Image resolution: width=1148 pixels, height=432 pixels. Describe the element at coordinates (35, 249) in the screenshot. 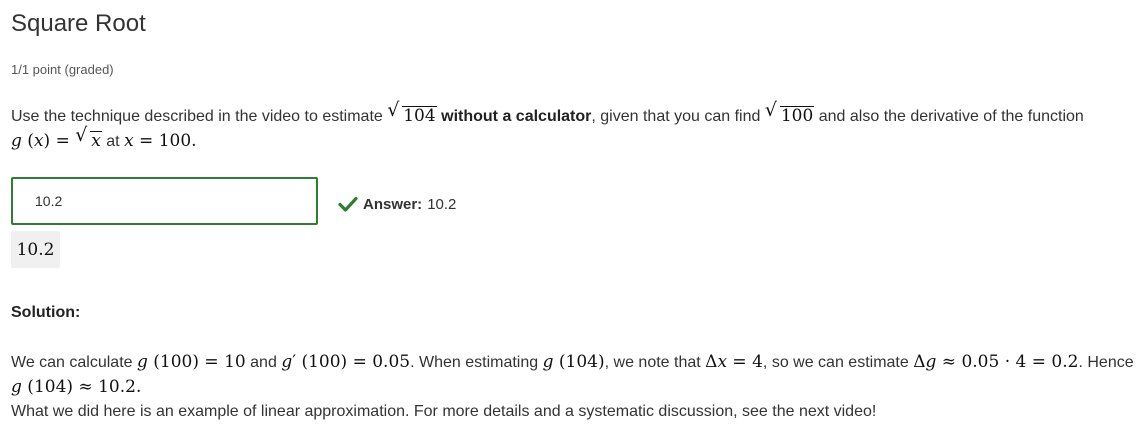

I see `answer-preview: 10.2` at that location.